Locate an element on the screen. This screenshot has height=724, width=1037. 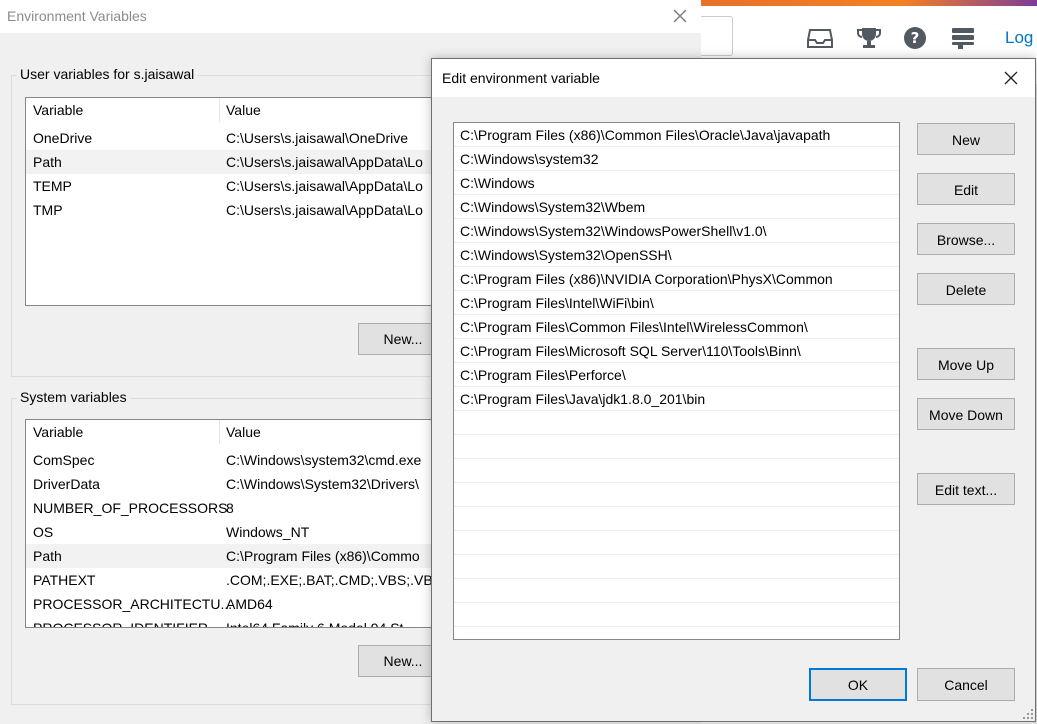
list-item: C:\Windows\System32\Wbem is located at coordinates (676, 207).